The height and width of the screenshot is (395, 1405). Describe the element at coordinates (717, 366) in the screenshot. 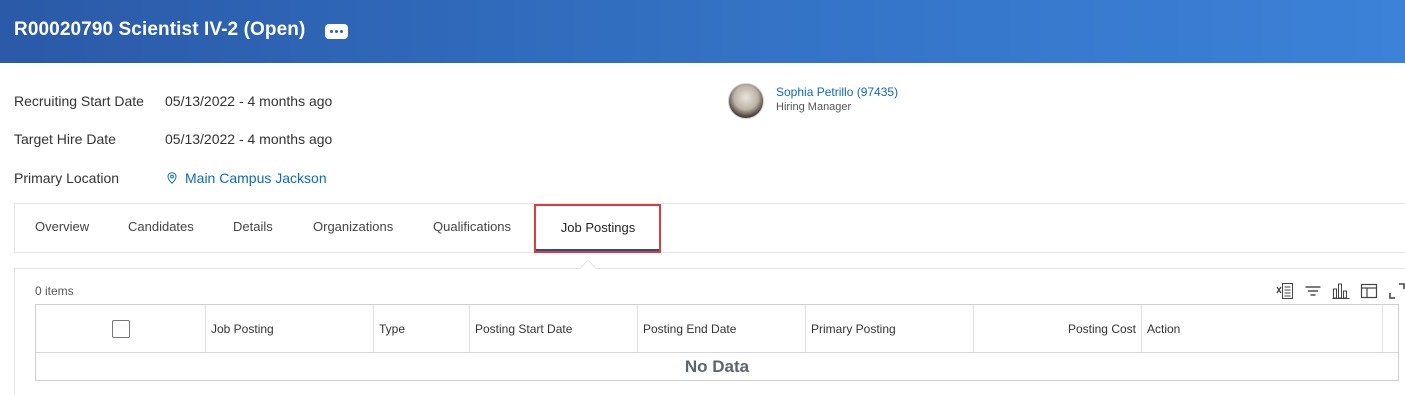

I see `empty-state-message: No Data` at that location.